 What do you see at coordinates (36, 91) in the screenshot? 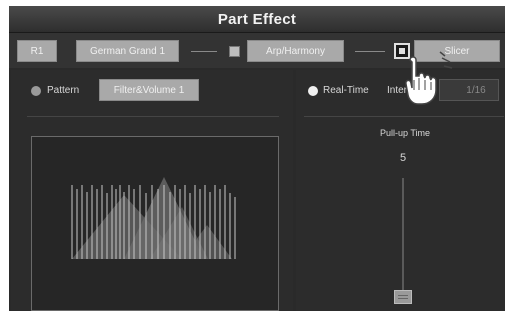
I see `pattern-radio-icon` at bounding box center [36, 91].